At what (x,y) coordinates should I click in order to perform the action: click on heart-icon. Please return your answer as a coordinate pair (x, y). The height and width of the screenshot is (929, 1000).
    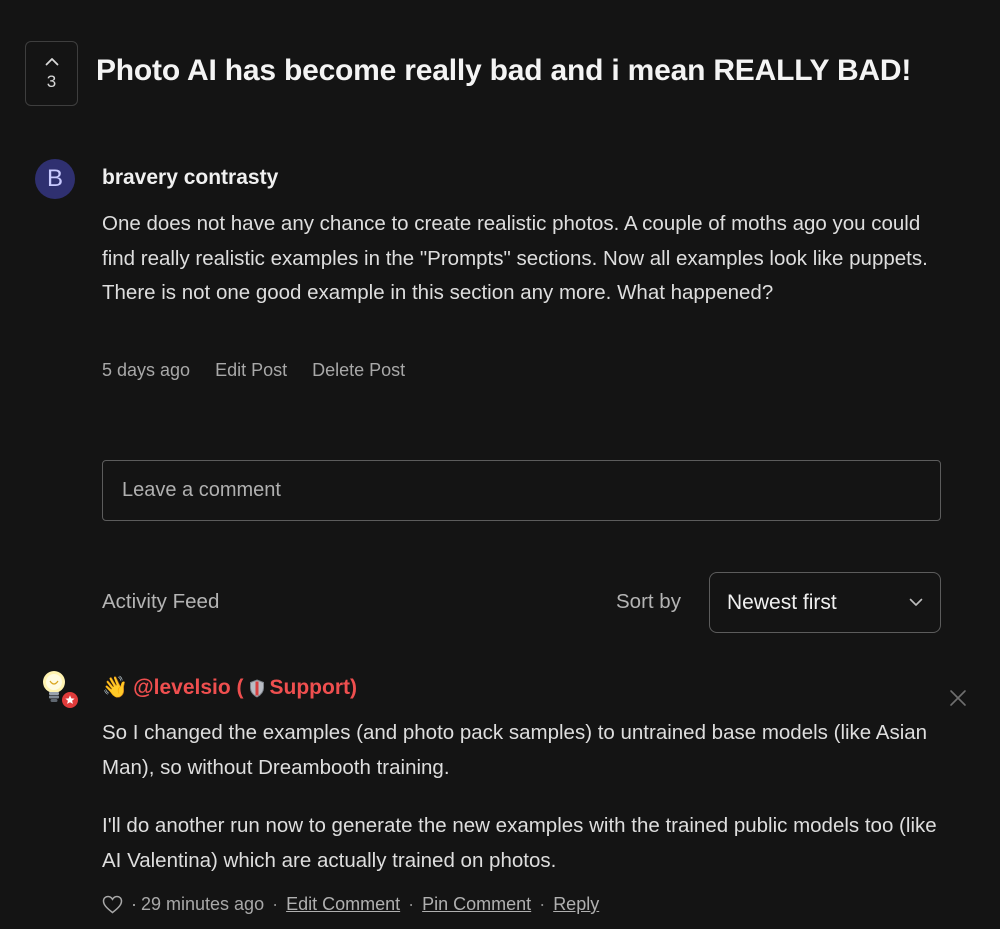
    Looking at the image, I should click on (112, 904).